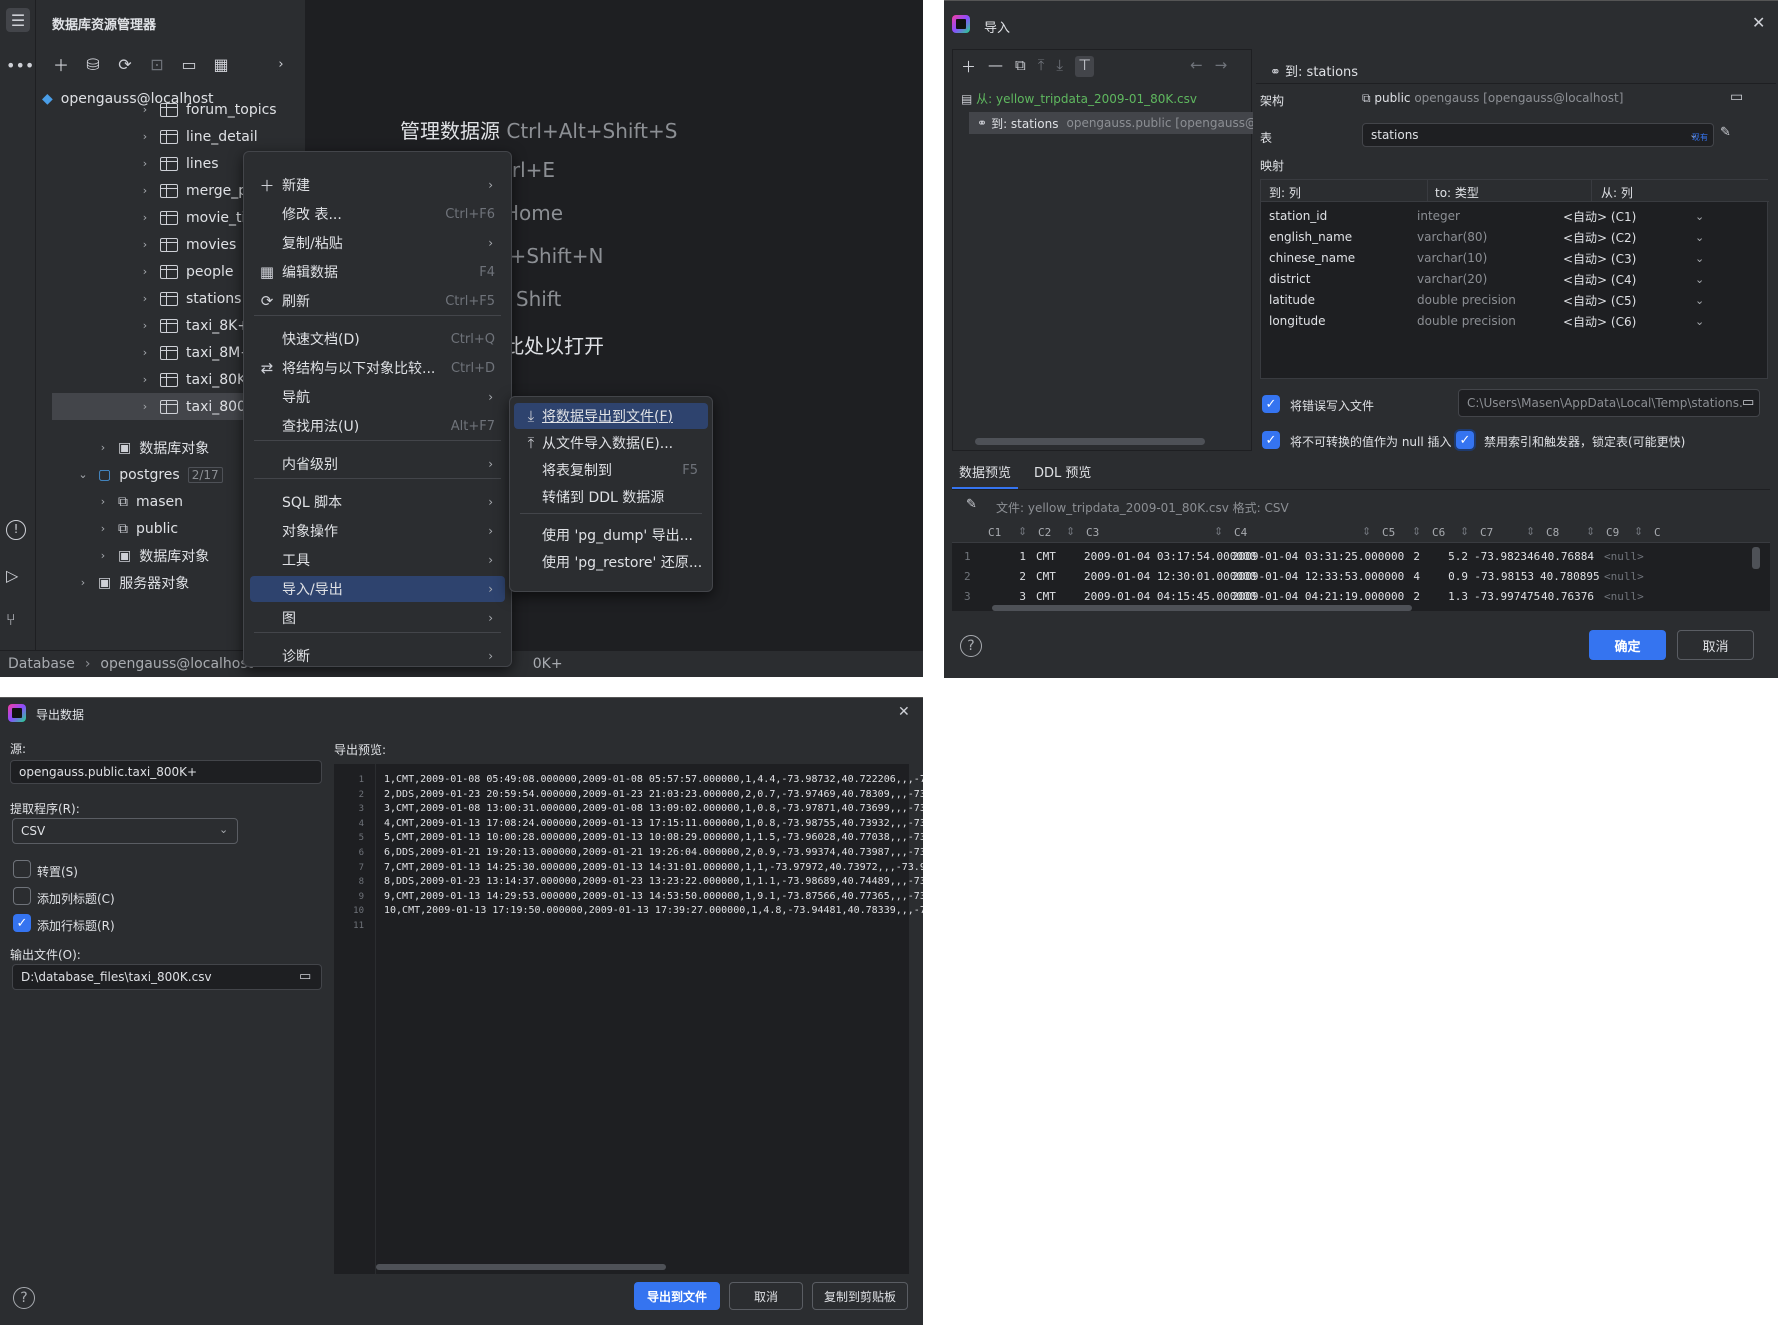  What do you see at coordinates (1044, 532) in the screenshot?
I see `grid-column-header: C2` at bounding box center [1044, 532].